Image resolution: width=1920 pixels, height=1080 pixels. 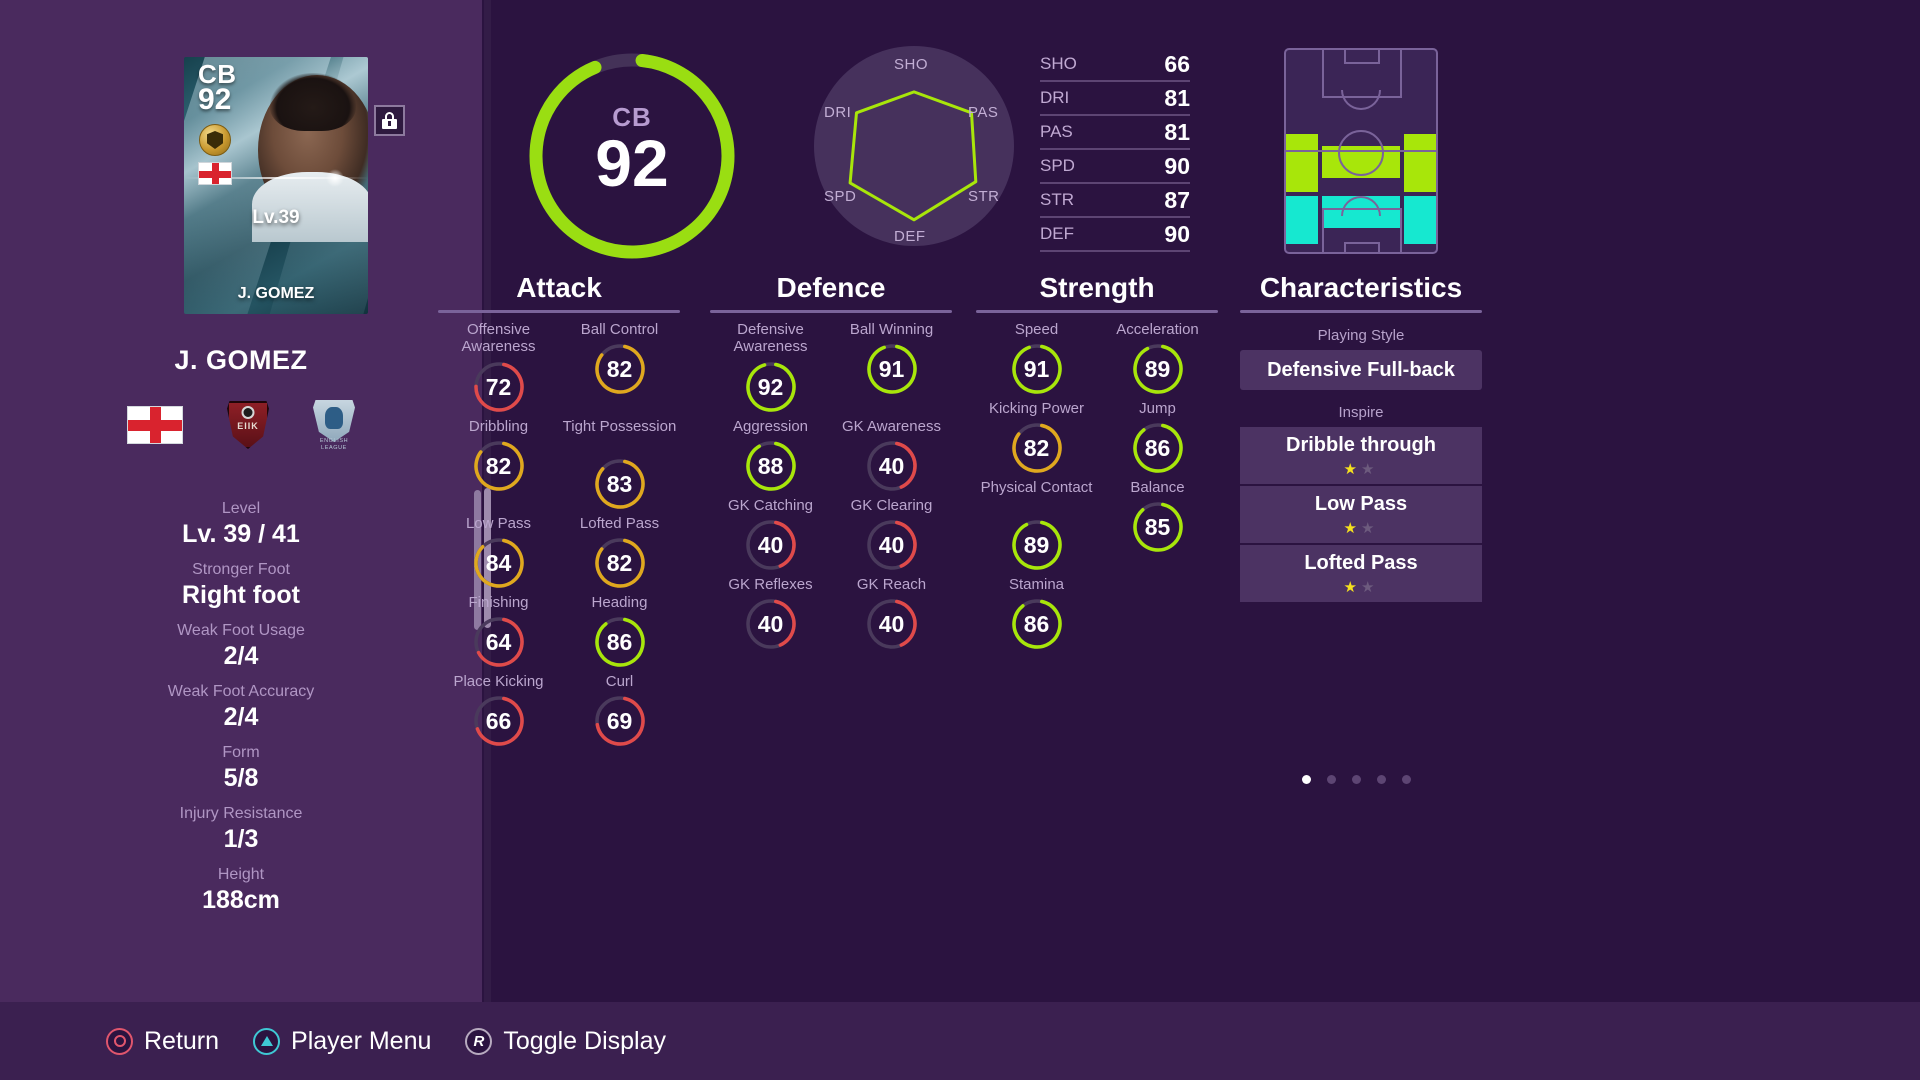 What do you see at coordinates (361, 1040) in the screenshot?
I see `hint-label-player-menu: Player Menu` at bounding box center [361, 1040].